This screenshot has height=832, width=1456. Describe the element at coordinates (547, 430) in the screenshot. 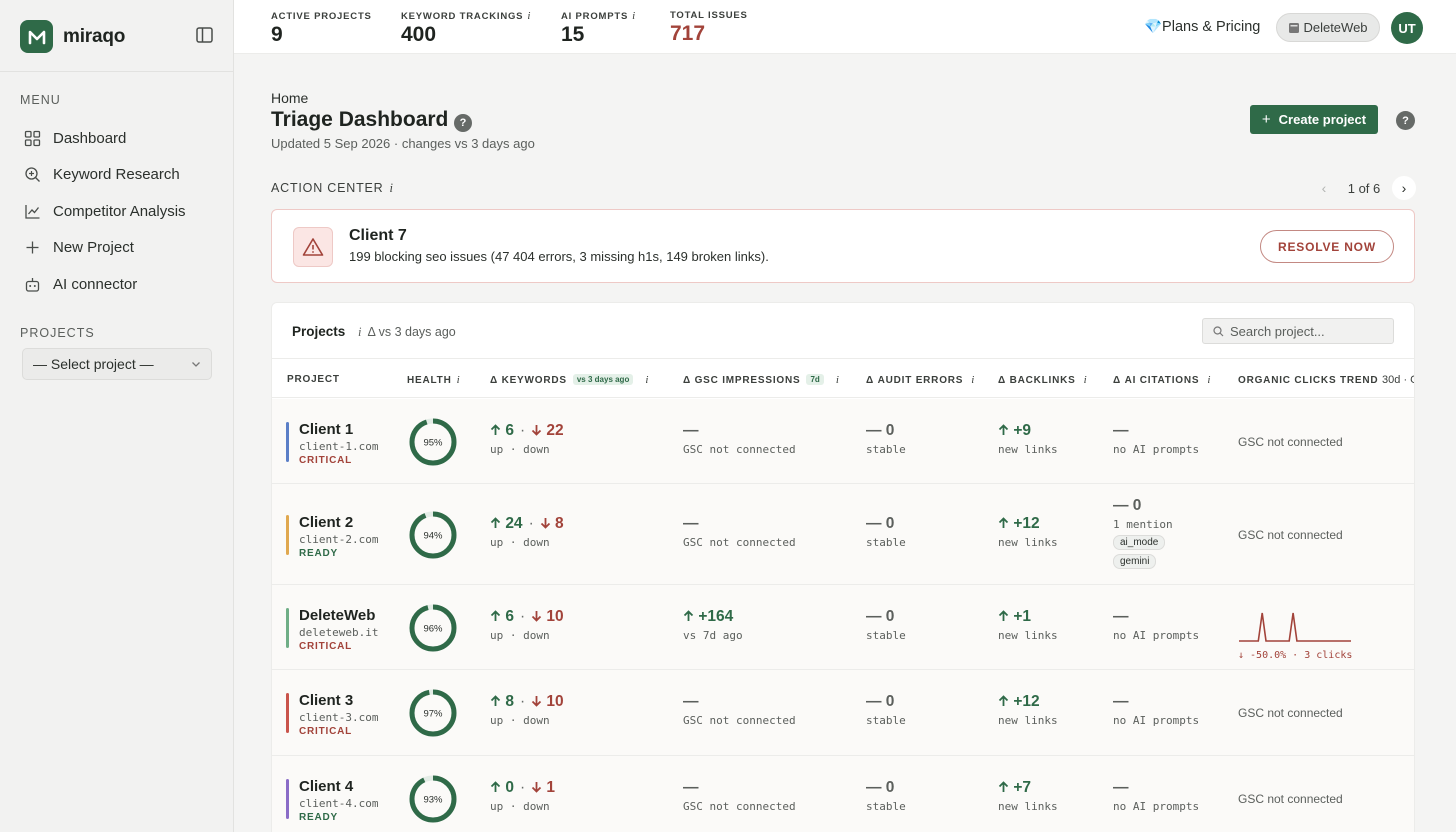

I see `keywords-down: 22` at that location.